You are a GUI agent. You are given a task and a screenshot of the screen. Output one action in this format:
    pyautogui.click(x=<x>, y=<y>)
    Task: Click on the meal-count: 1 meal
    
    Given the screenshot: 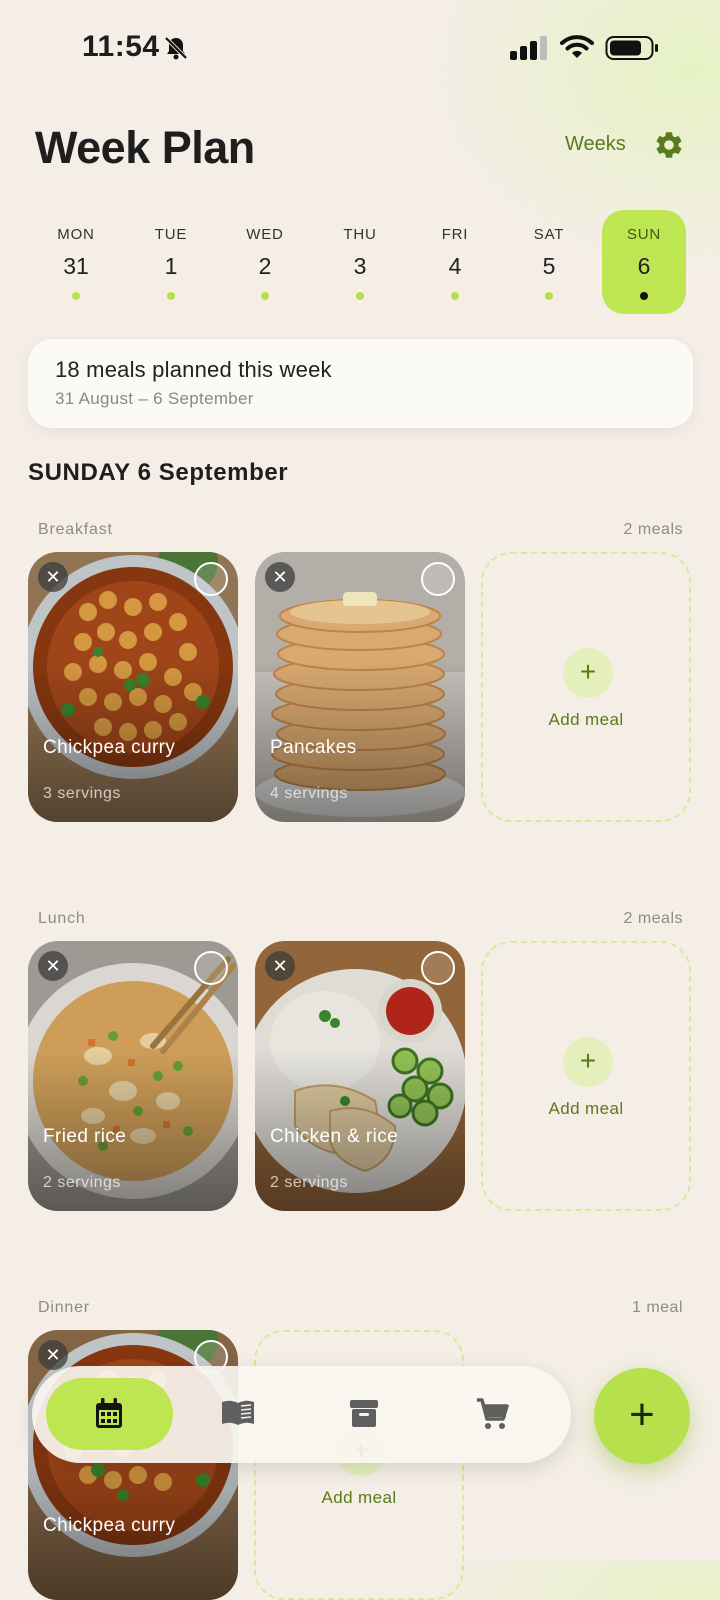 What is the action you would take?
    pyautogui.click(x=657, y=1307)
    